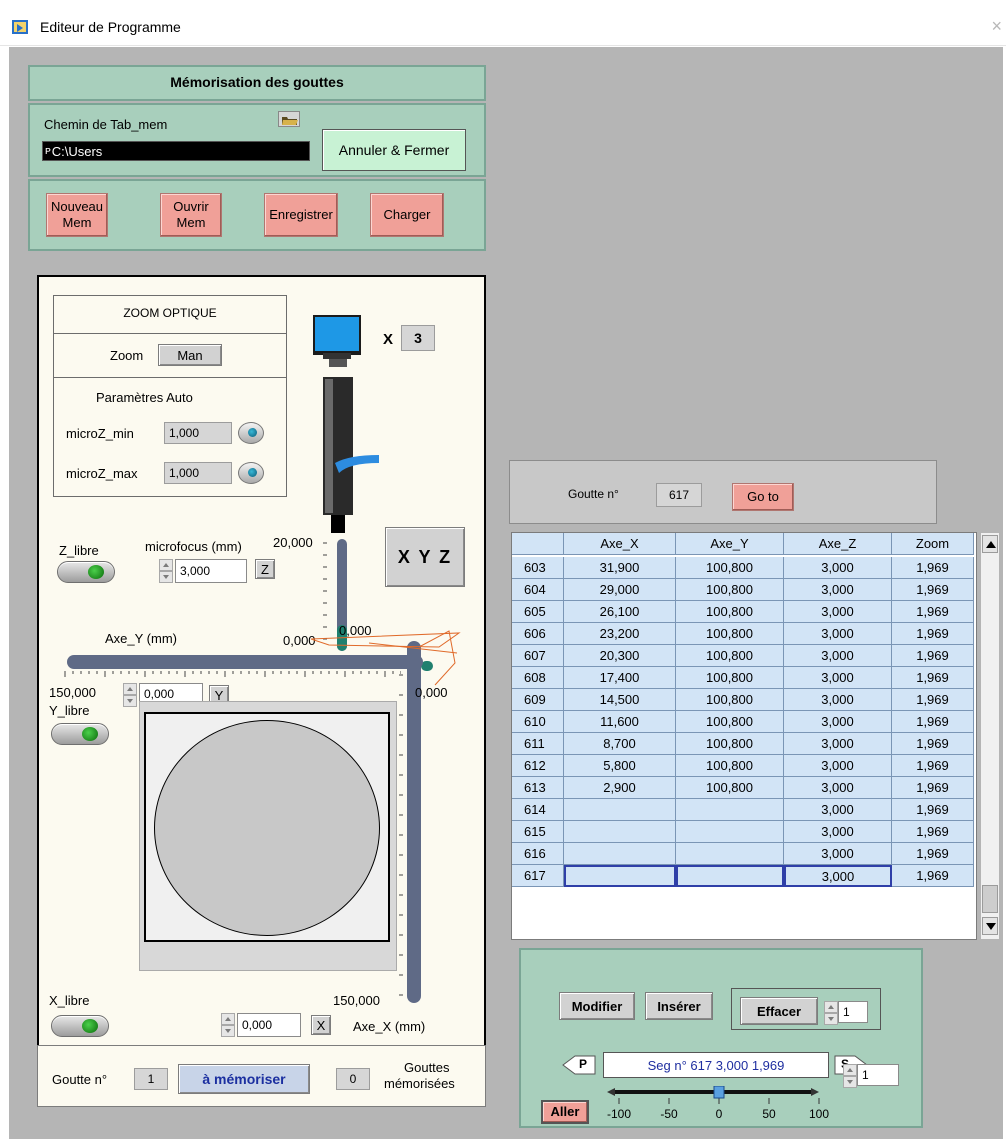 This screenshot has height=1139, width=1006. I want to click on step-slider: -100 -50 0 50 100, so click(718, 1106).